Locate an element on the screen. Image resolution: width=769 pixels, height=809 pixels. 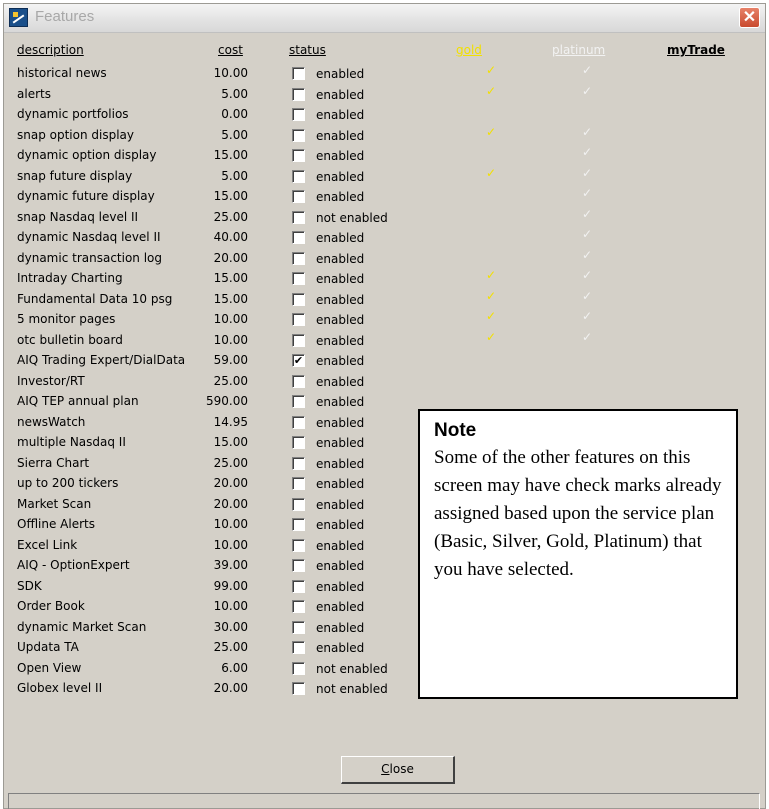
feature-row: Offline Alerts 10.00 enabled is located at coordinates (224, 524).